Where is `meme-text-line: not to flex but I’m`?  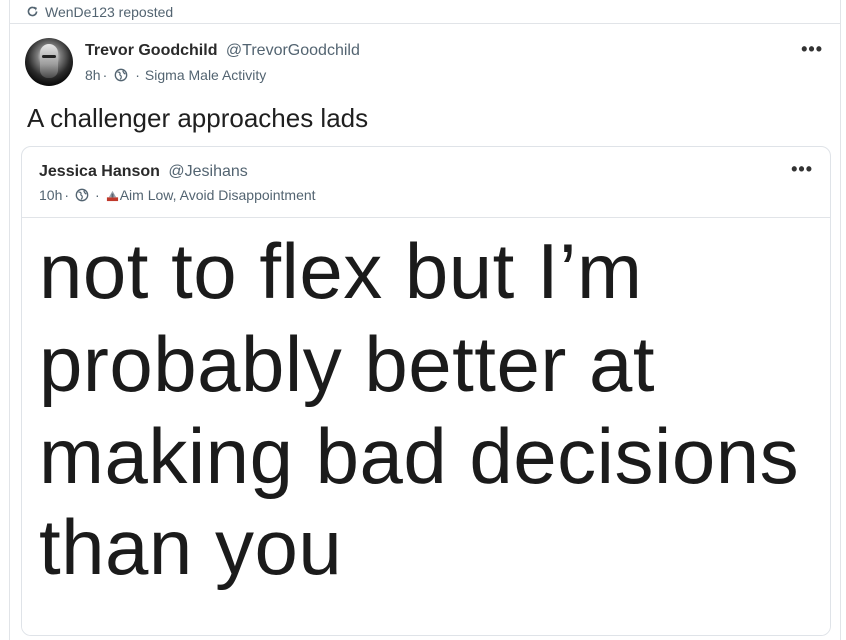
meme-text-line: not to flex but I’m is located at coordinates (341, 271).